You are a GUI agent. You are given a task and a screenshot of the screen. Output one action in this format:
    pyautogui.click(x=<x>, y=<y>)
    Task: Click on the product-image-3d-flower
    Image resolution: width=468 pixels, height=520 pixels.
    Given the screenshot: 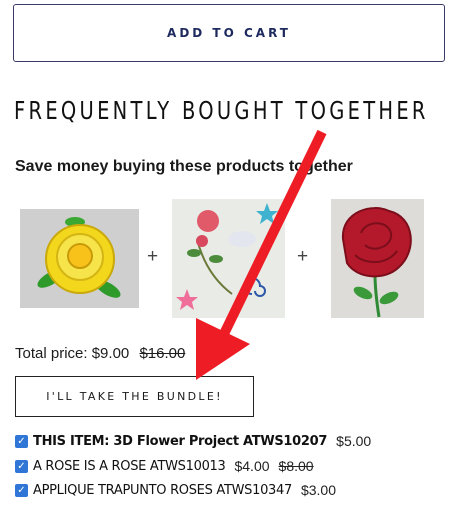 What is the action you would take?
    pyautogui.click(x=79, y=258)
    